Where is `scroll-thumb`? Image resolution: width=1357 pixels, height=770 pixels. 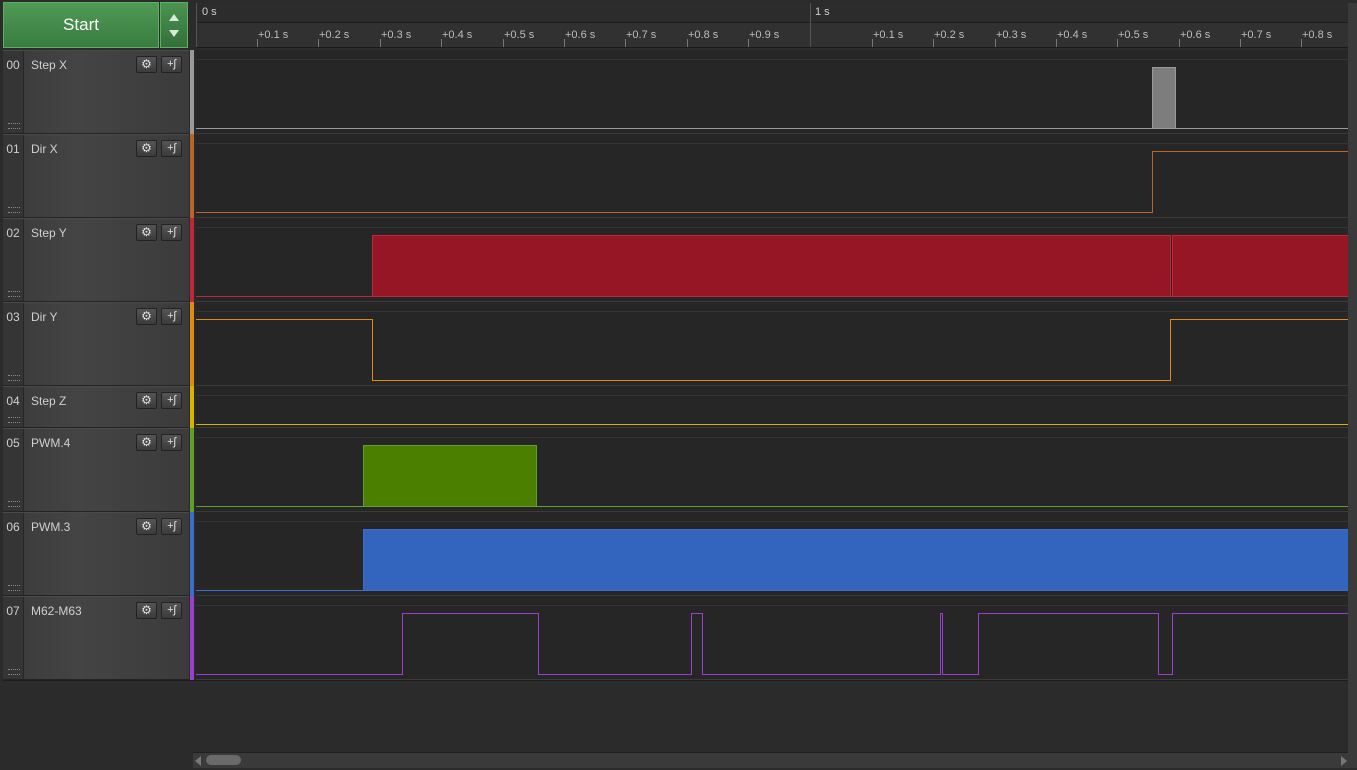
scroll-thumb is located at coordinates (223, 760).